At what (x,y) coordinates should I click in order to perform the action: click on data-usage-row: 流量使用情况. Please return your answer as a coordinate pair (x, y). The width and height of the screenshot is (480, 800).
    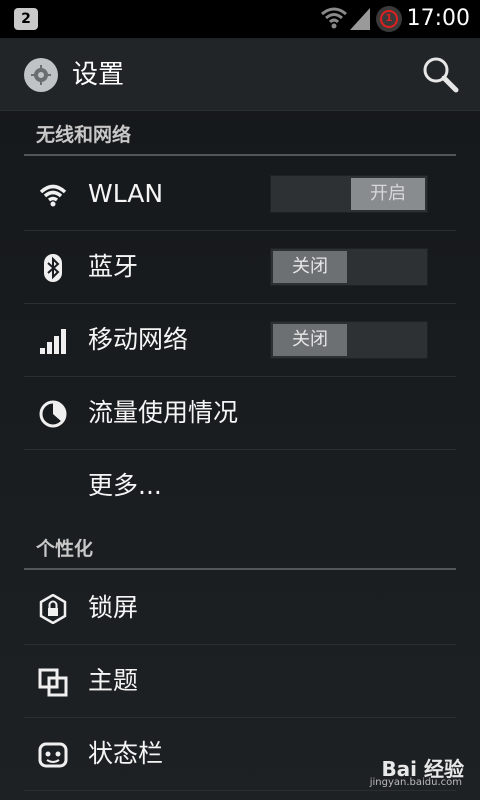
    Looking at the image, I should click on (240, 413).